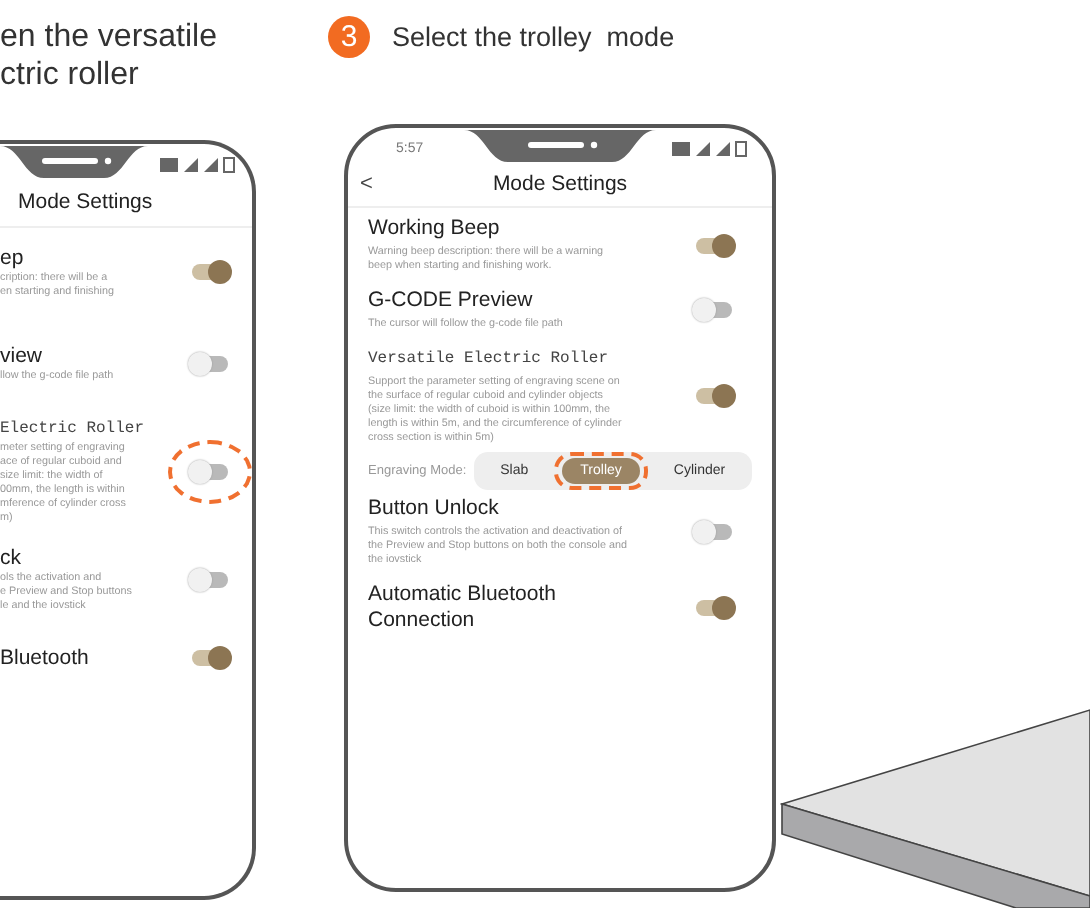  What do you see at coordinates (13, 258) in the screenshot?
I see `setting-title: ep` at bounding box center [13, 258].